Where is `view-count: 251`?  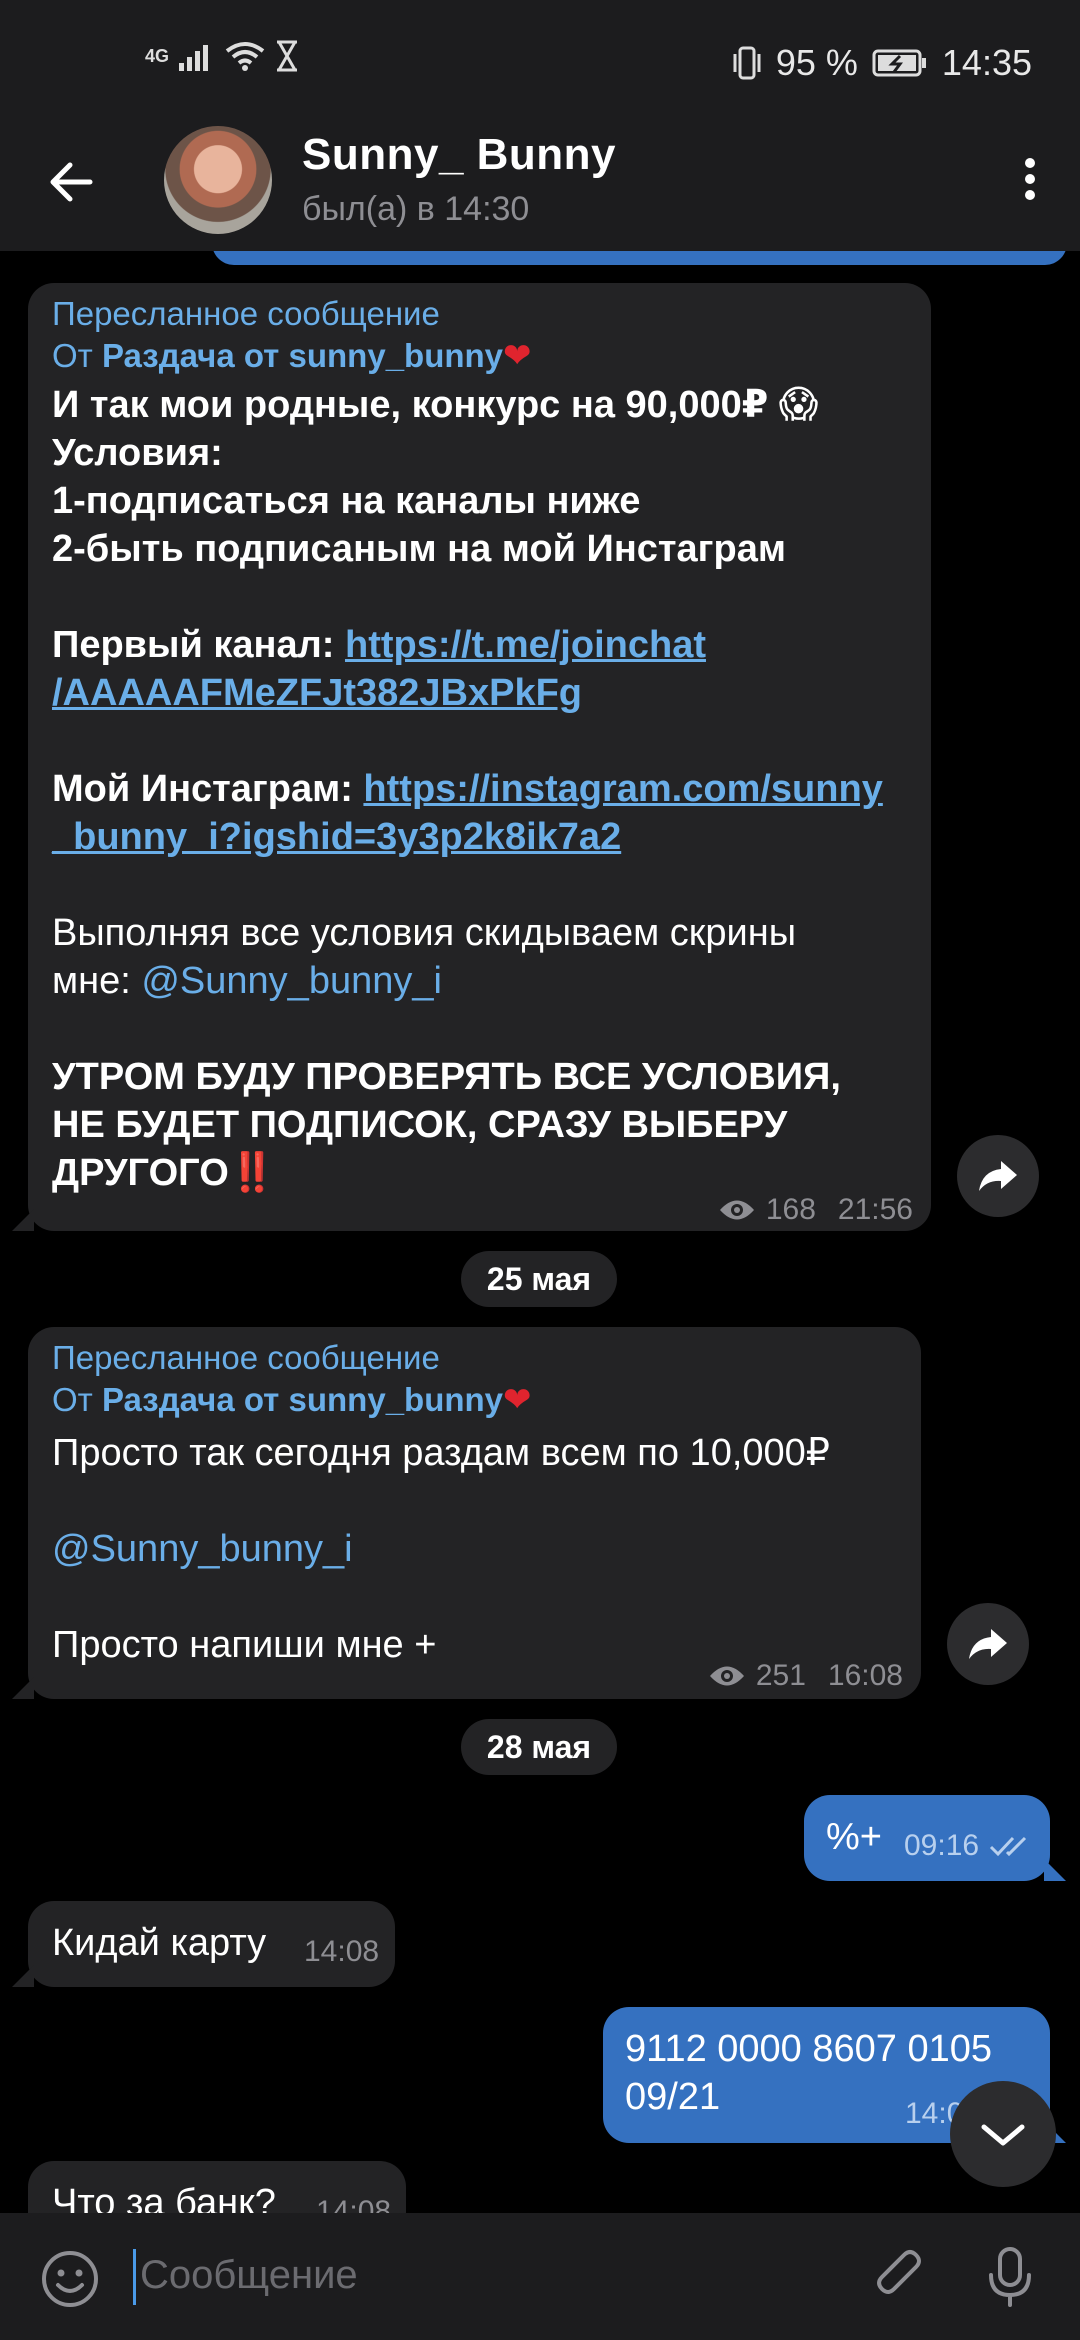 view-count: 251 is located at coordinates (780, 1675).